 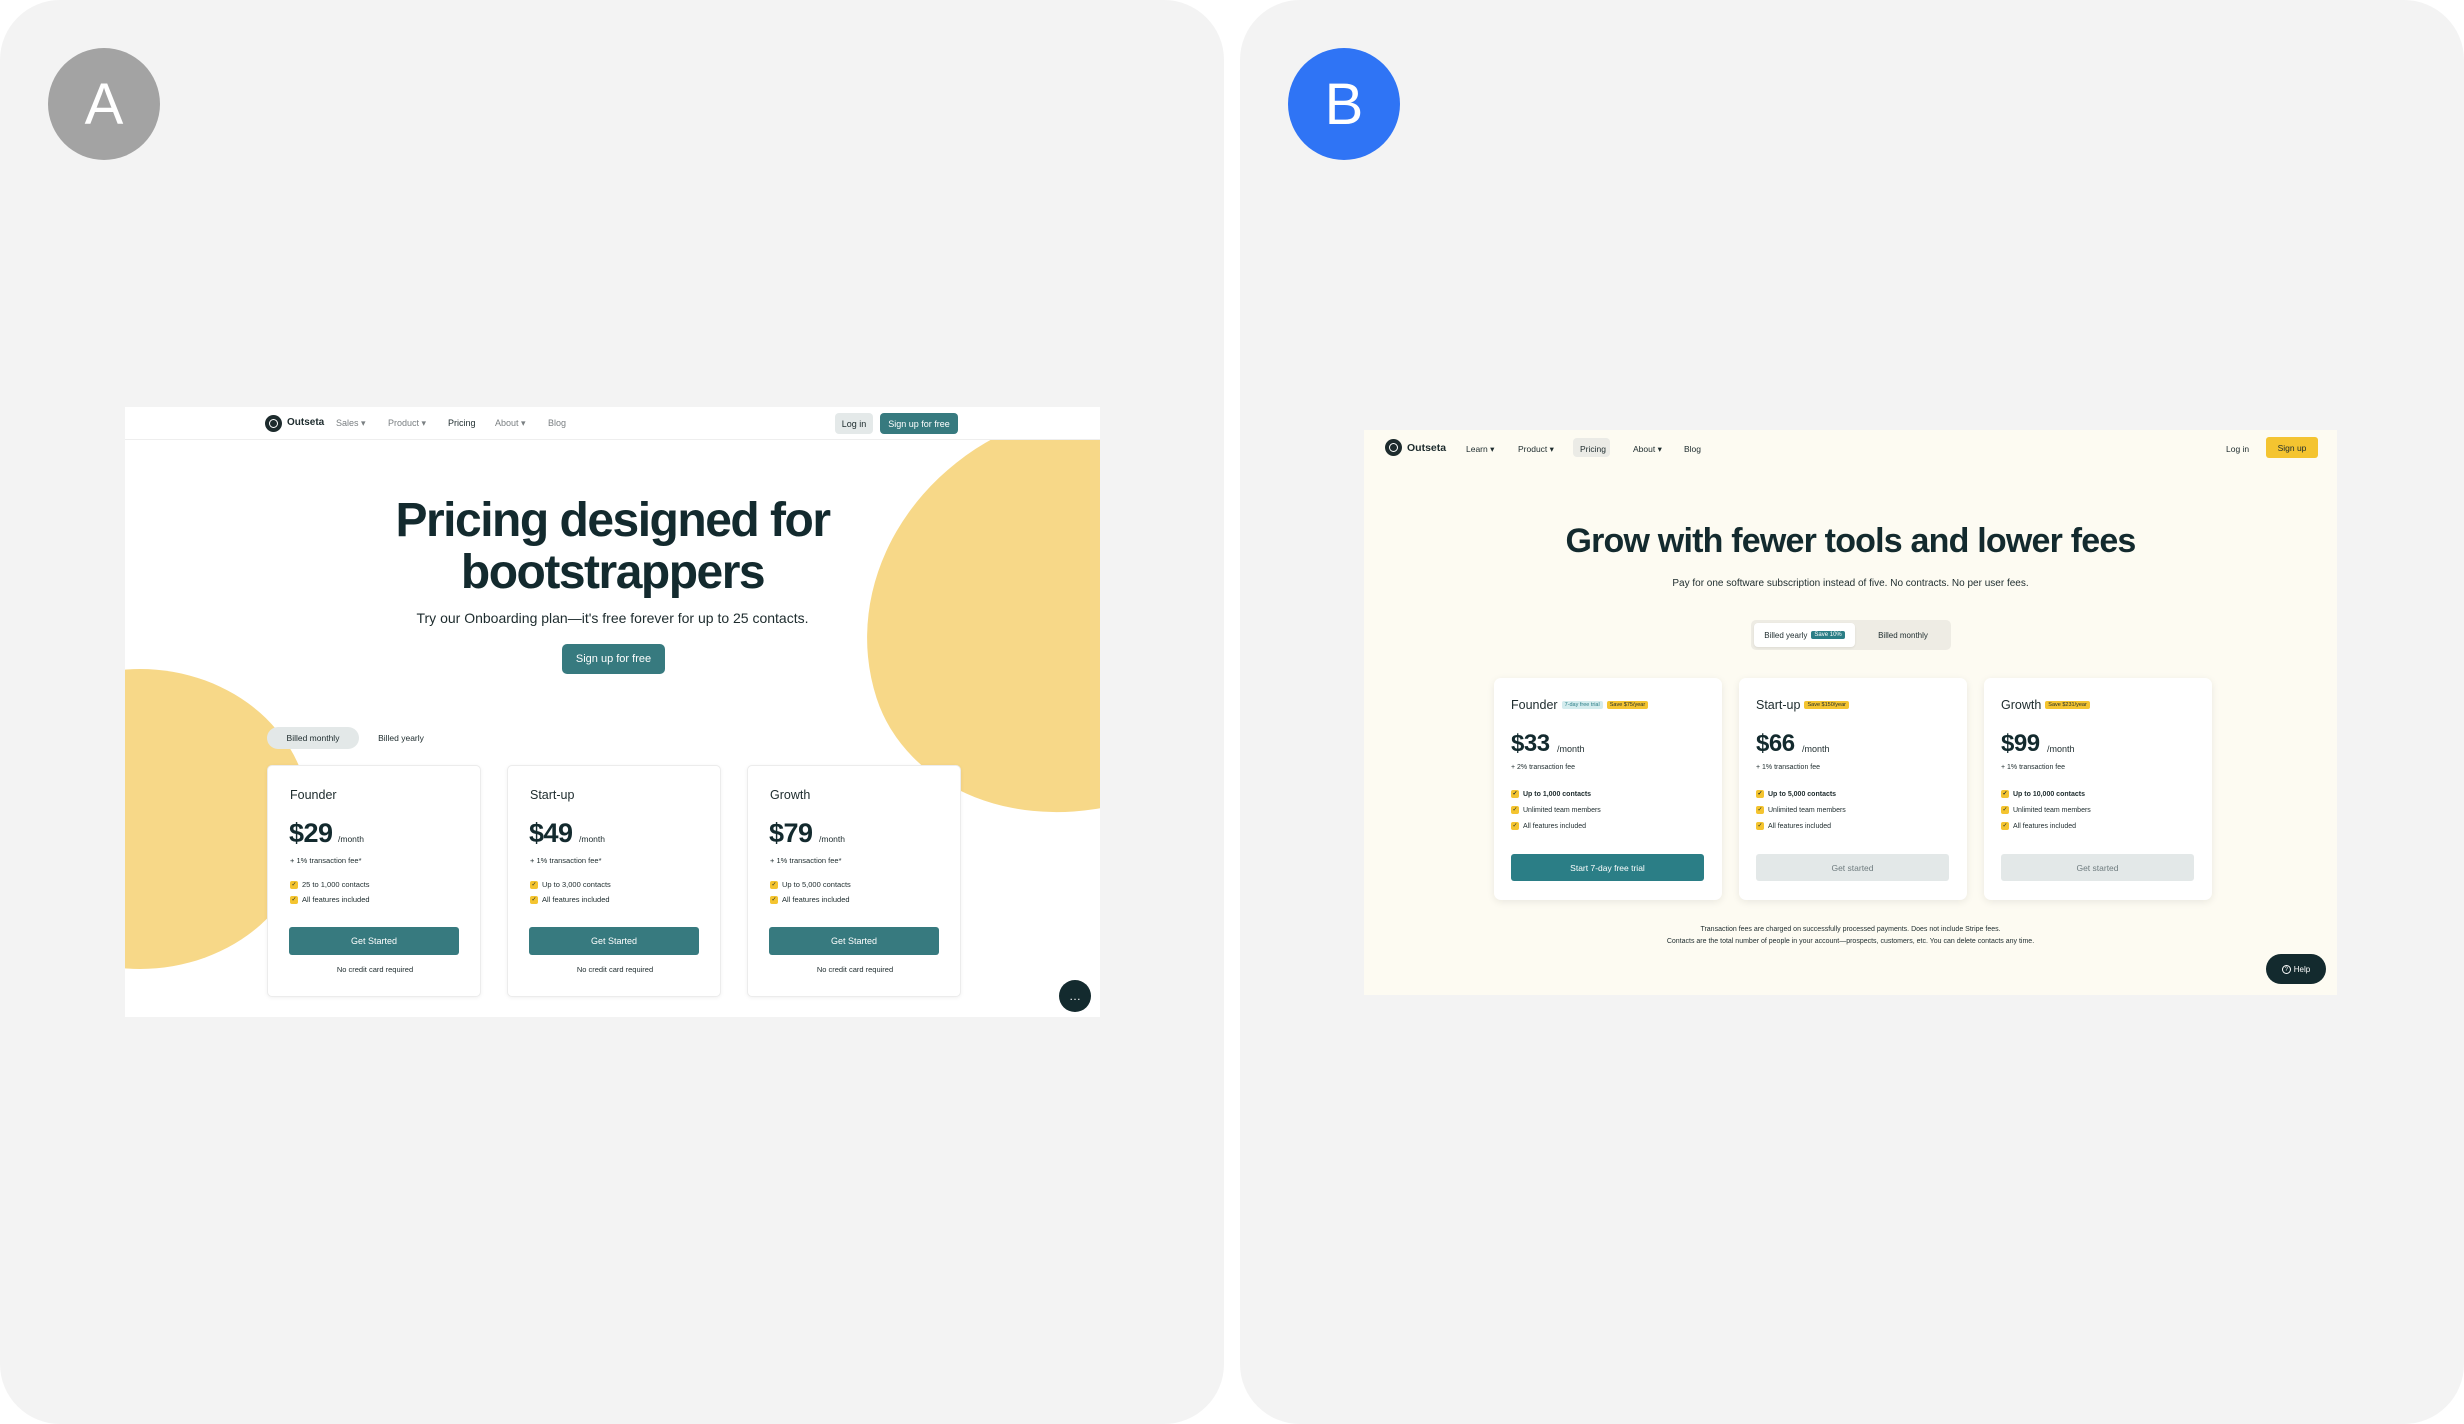 I want to click on plan-name: Founder 7-day free trial Save $75/year, so click(x=1580, y=705).